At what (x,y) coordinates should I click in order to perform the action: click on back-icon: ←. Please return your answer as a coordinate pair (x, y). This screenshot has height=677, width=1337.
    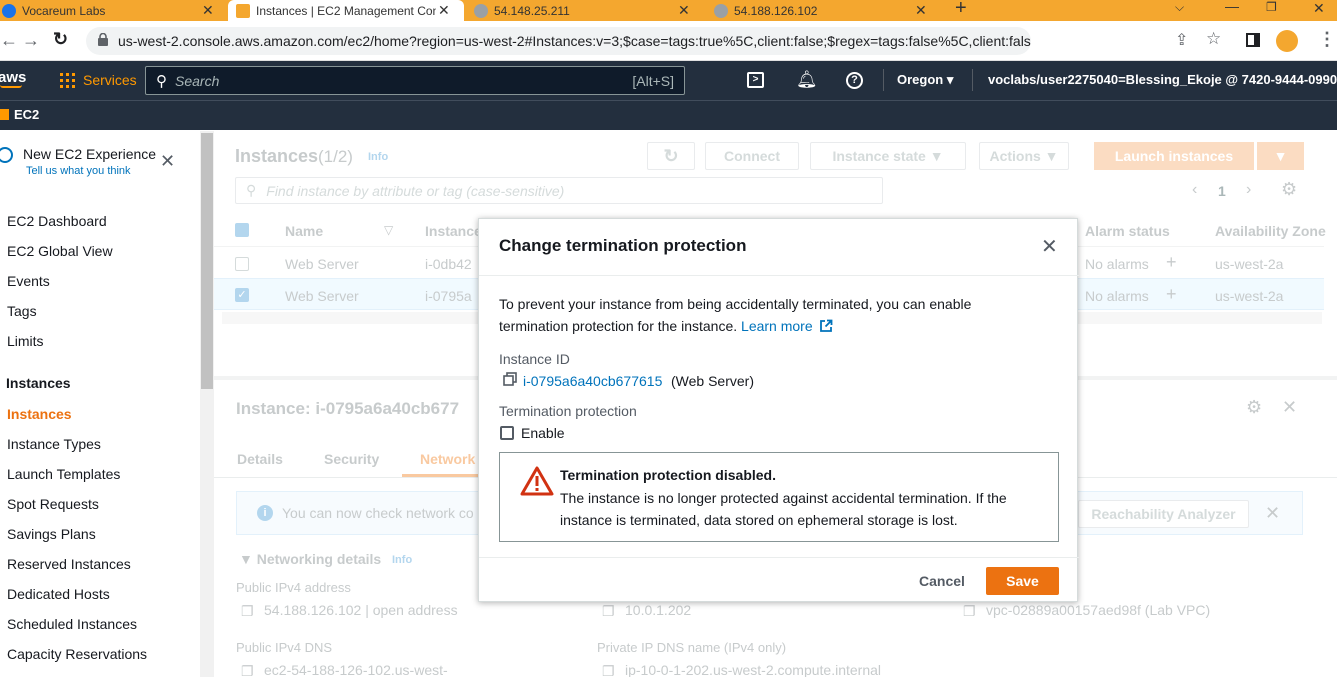
    Looking at the image, I should click on (9, 40).